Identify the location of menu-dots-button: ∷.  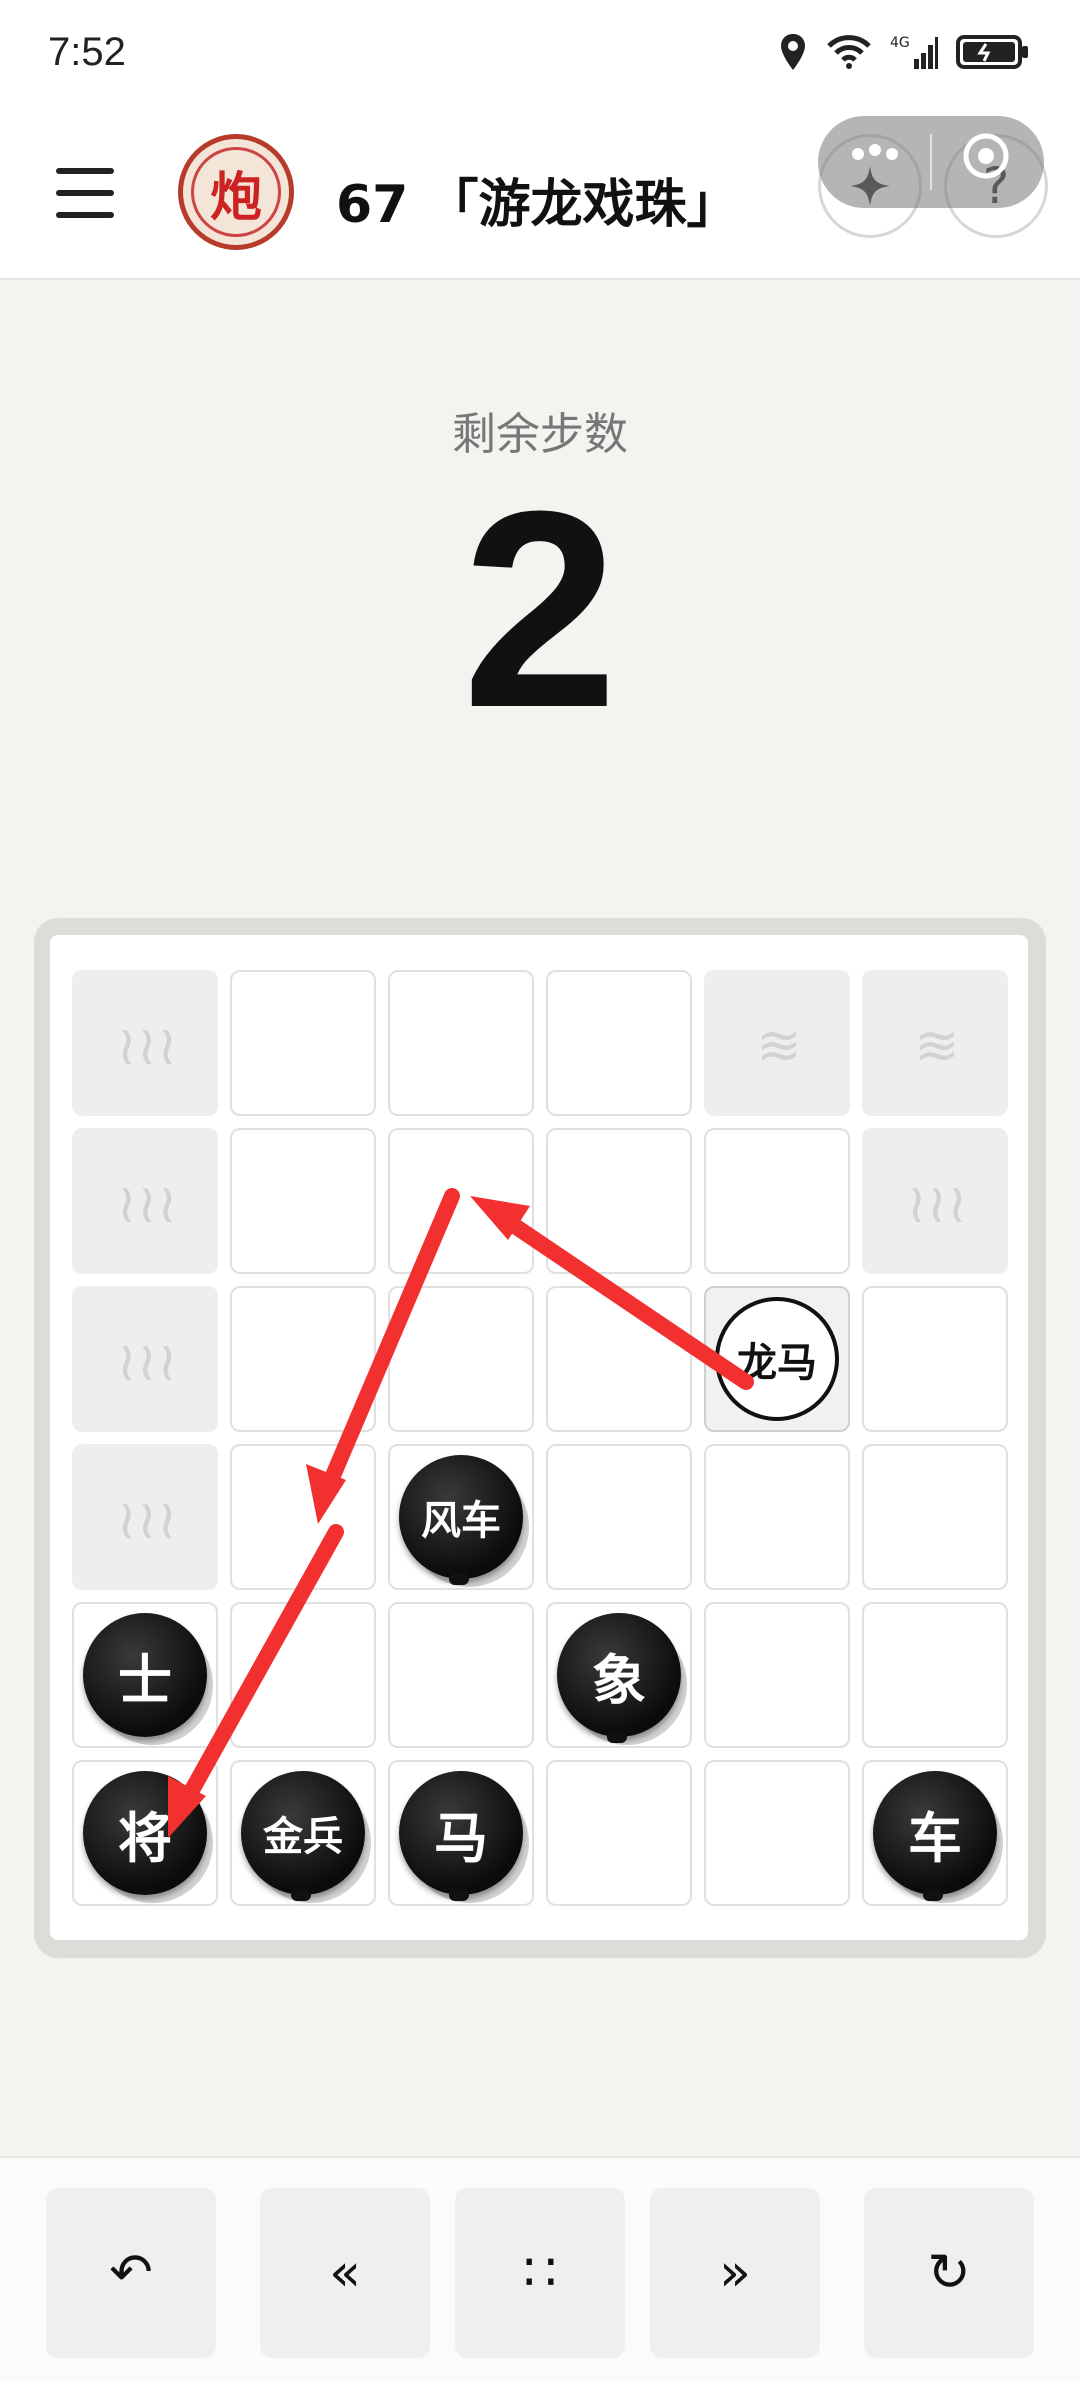
(540, 2273).